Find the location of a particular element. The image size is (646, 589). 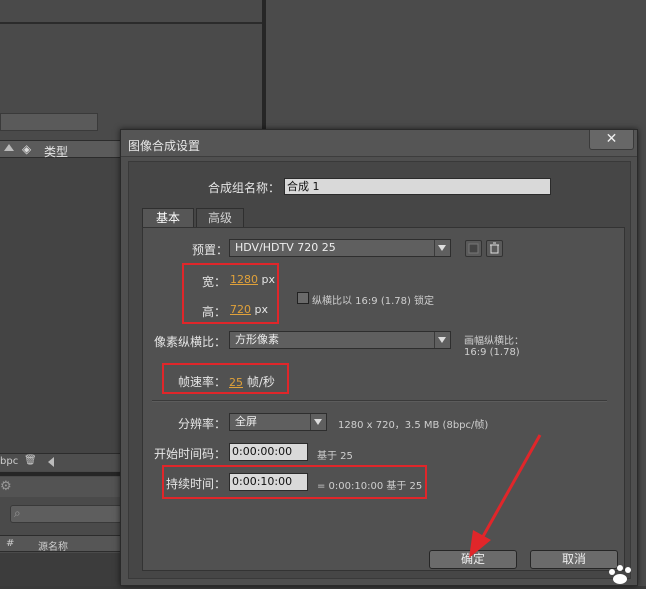

divider is located at coordinates (379, 401).